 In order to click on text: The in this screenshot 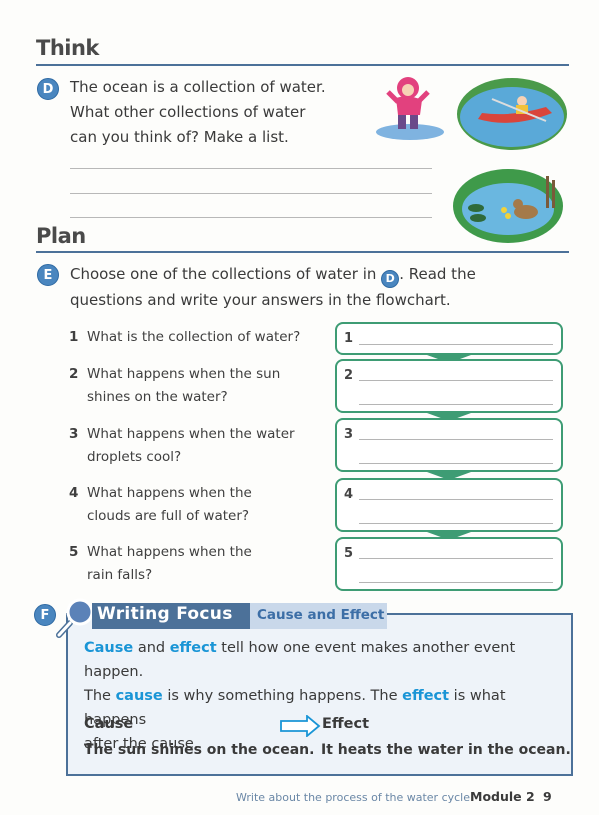, I will do `click(100, 696)`.